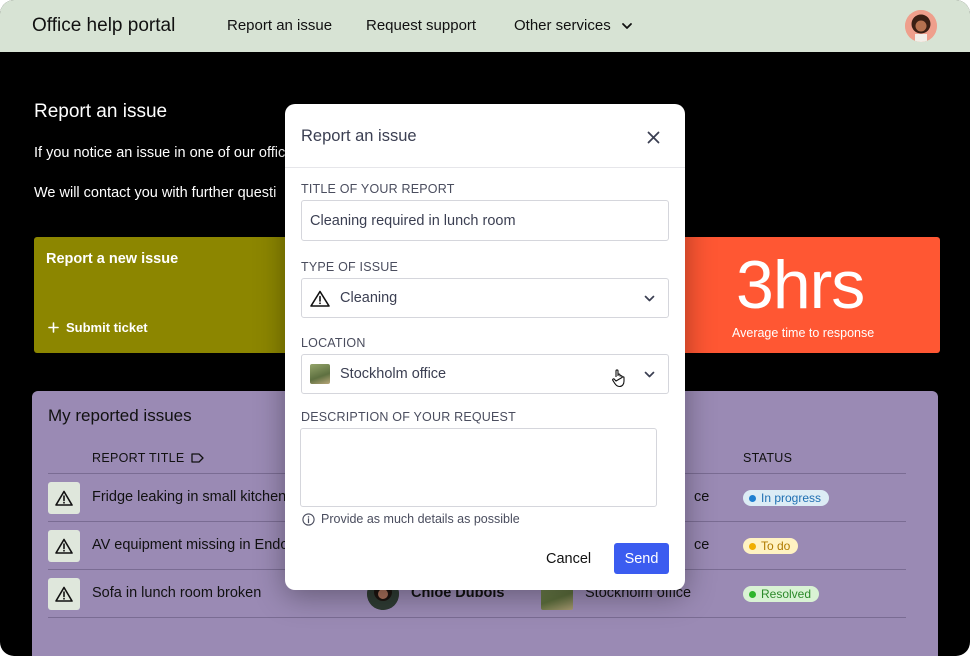  I want to click on response-time-card: 3hrs Average time to response, so click(806, 295).